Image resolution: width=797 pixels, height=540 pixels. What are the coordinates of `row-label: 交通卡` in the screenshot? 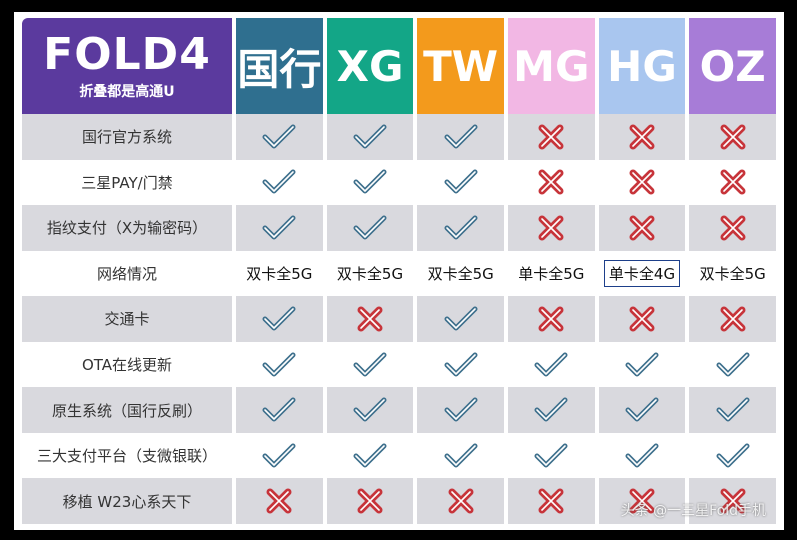 It's located at (127, 319).